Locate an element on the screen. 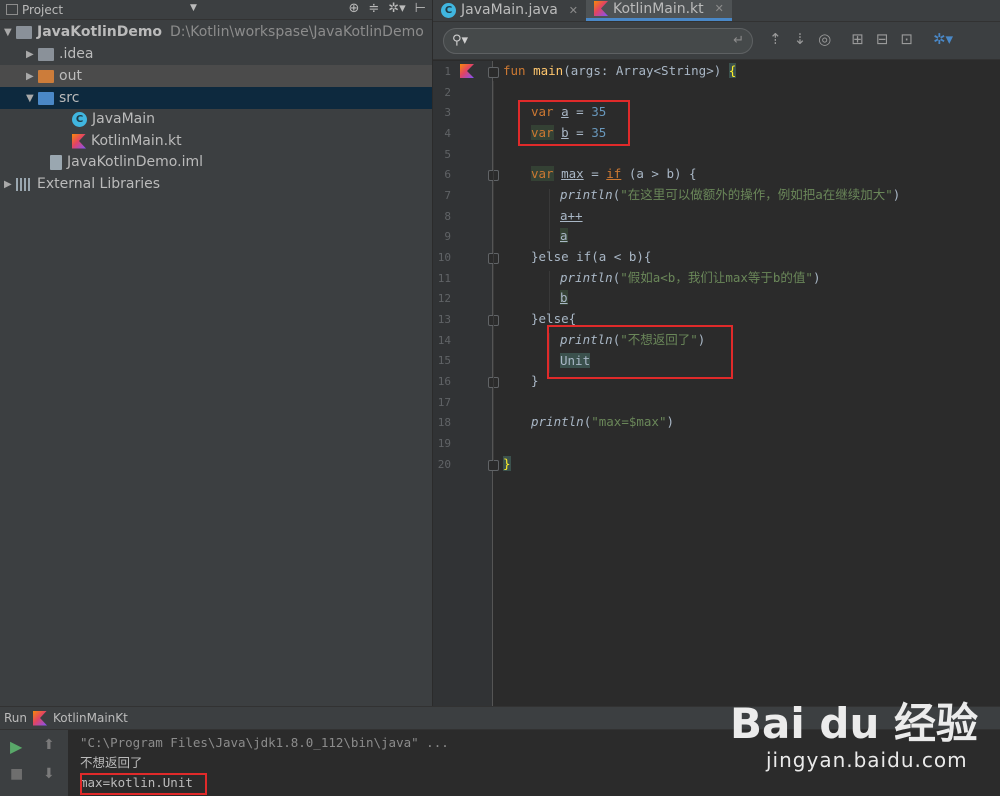  tree-item-iml: JavaKotlinDemo.iml is located at coordinates (216, 162).